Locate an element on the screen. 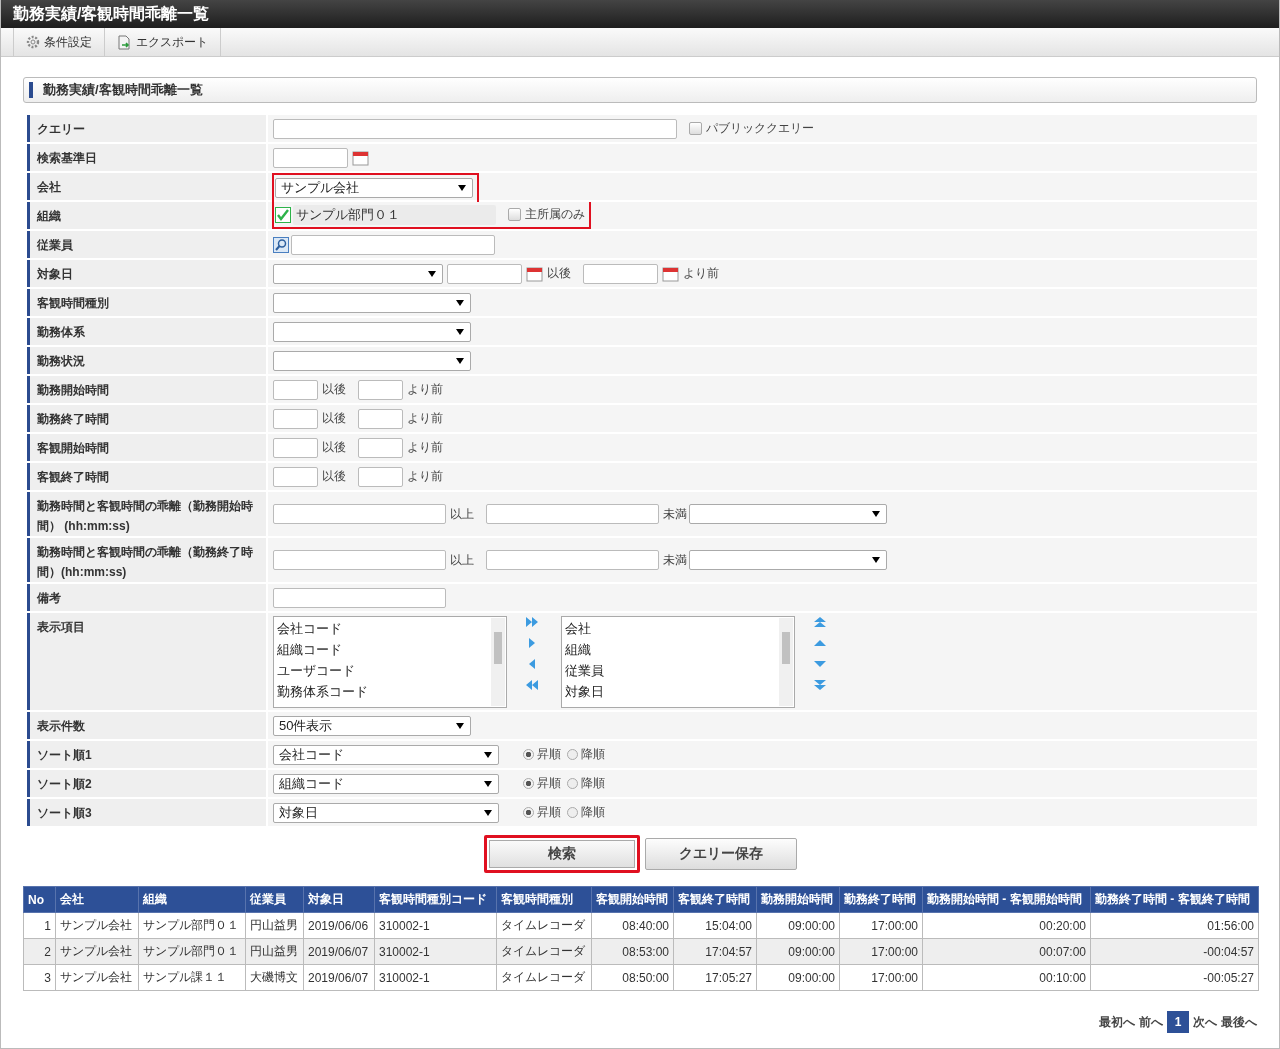 This screenshot has width=1280, height=1049. column-header: 客観開始時間 is located at coordinates (632, 899).